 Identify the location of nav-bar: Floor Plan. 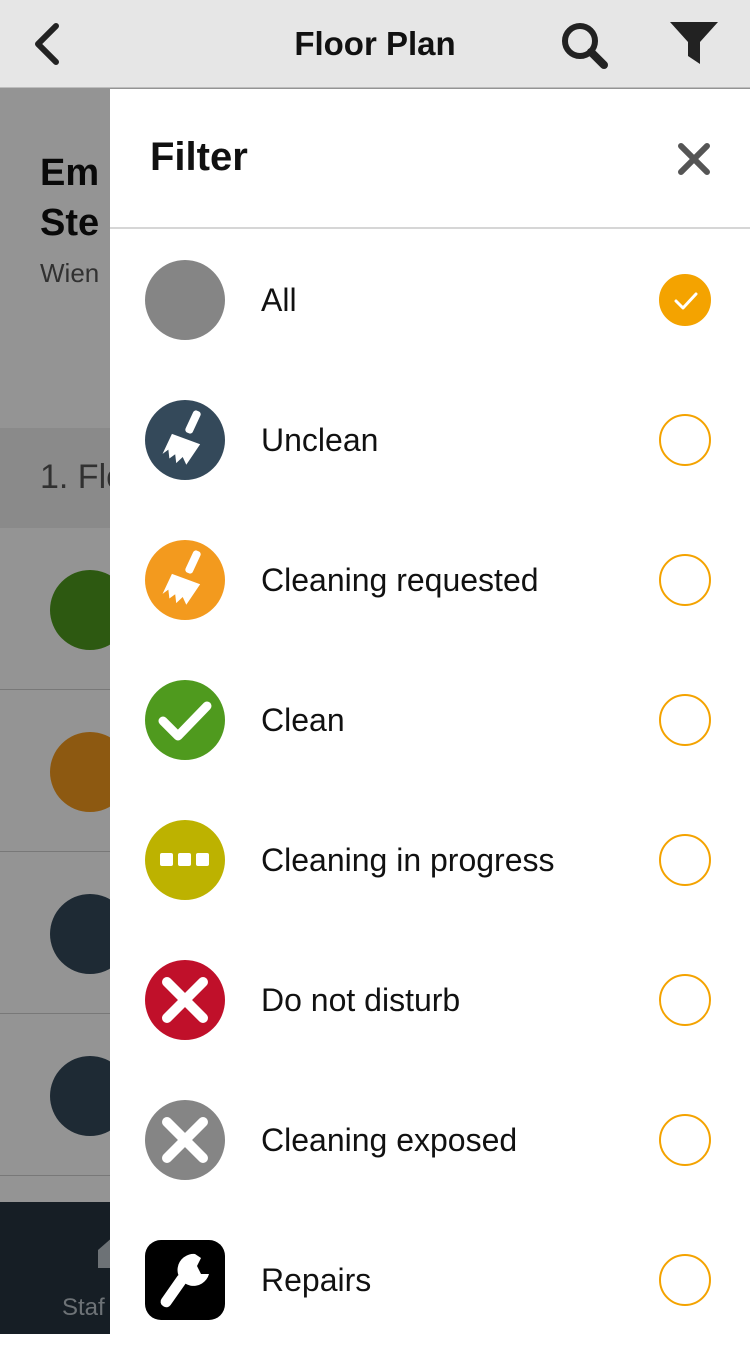
(375, 44).